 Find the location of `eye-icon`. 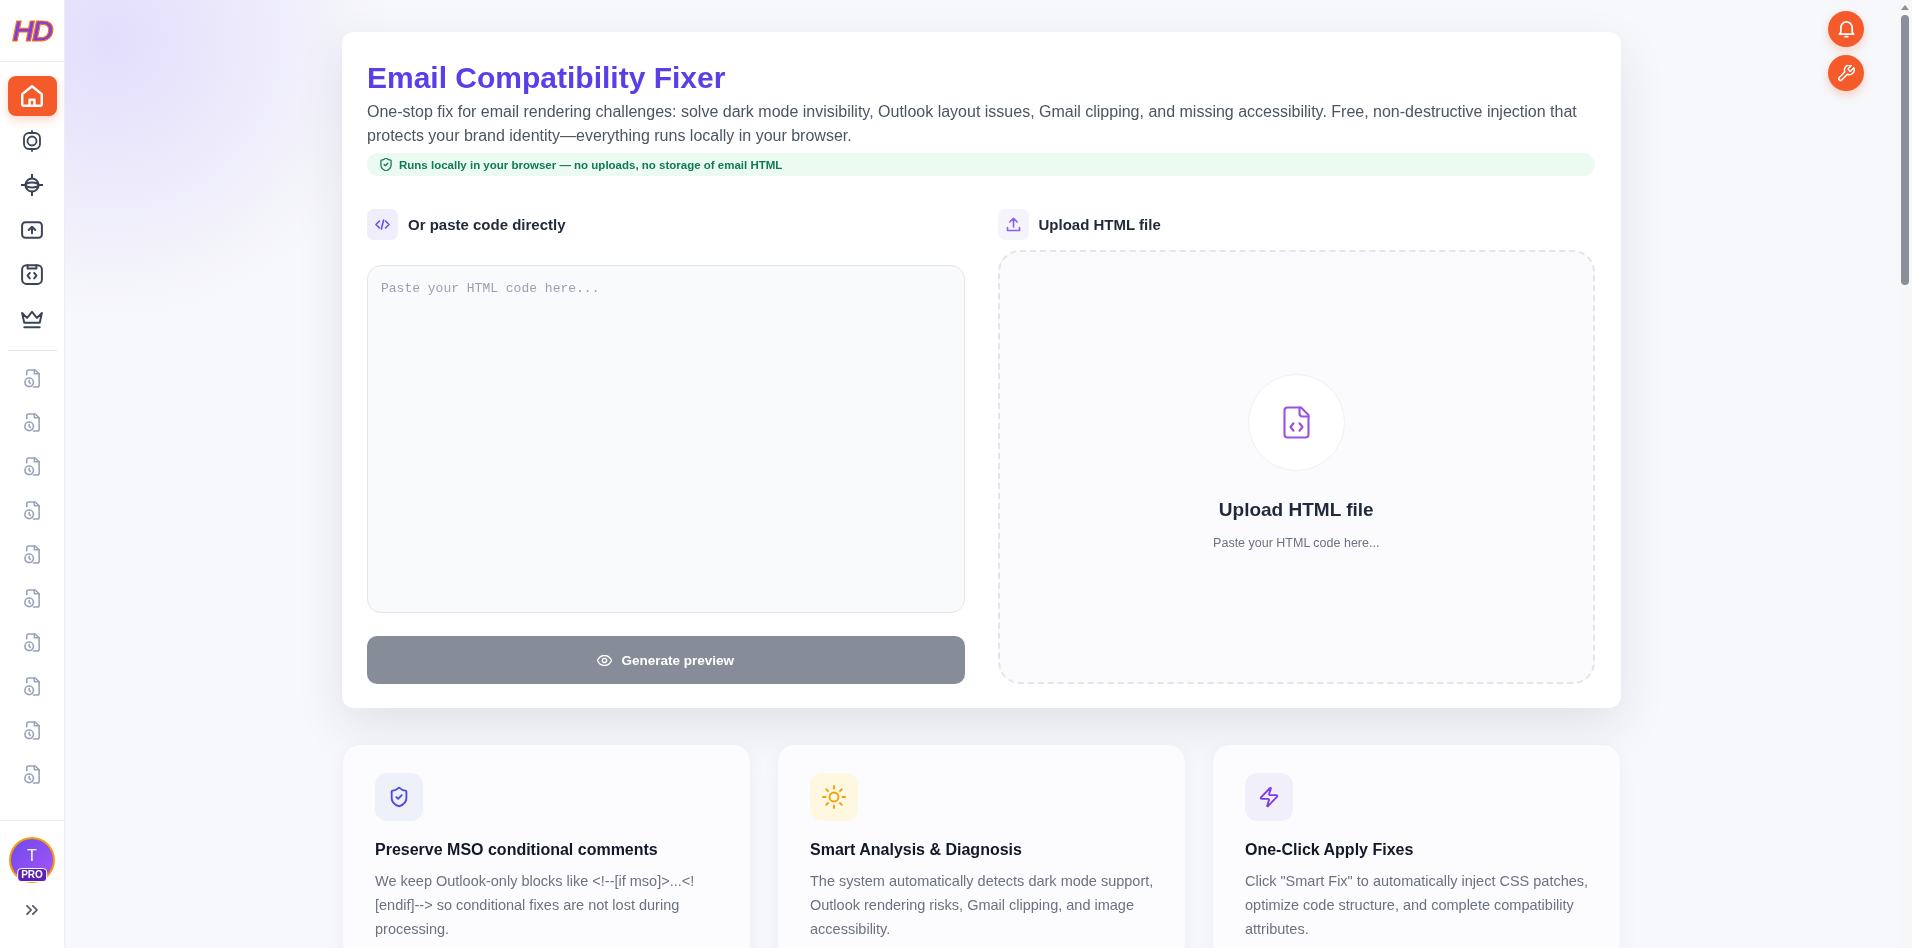

eye-icon is located at coordinates (605, 660).